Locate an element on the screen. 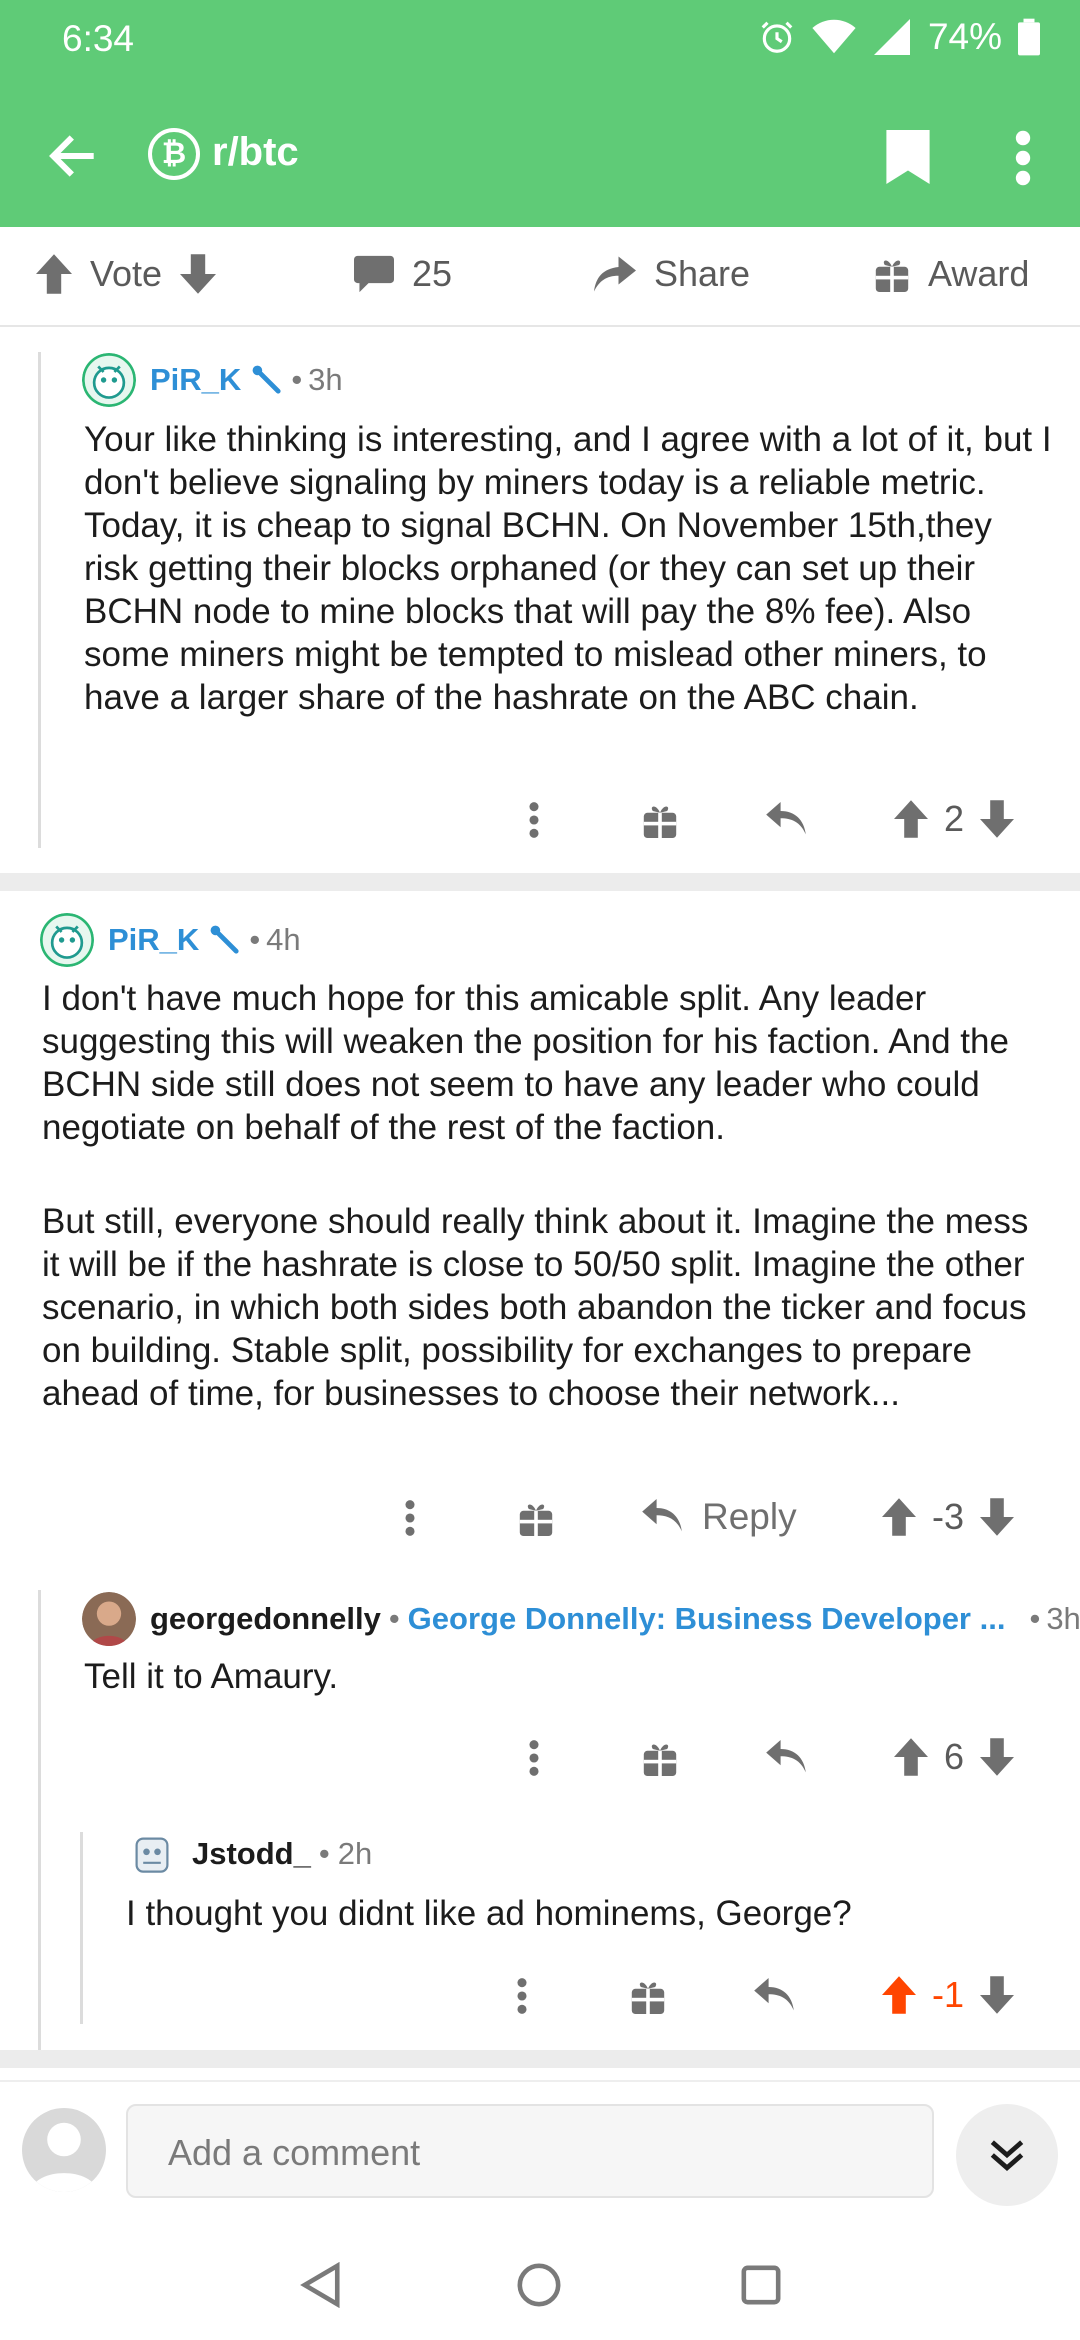  comment-vote: -3 is located at coordinates (948, 1517).